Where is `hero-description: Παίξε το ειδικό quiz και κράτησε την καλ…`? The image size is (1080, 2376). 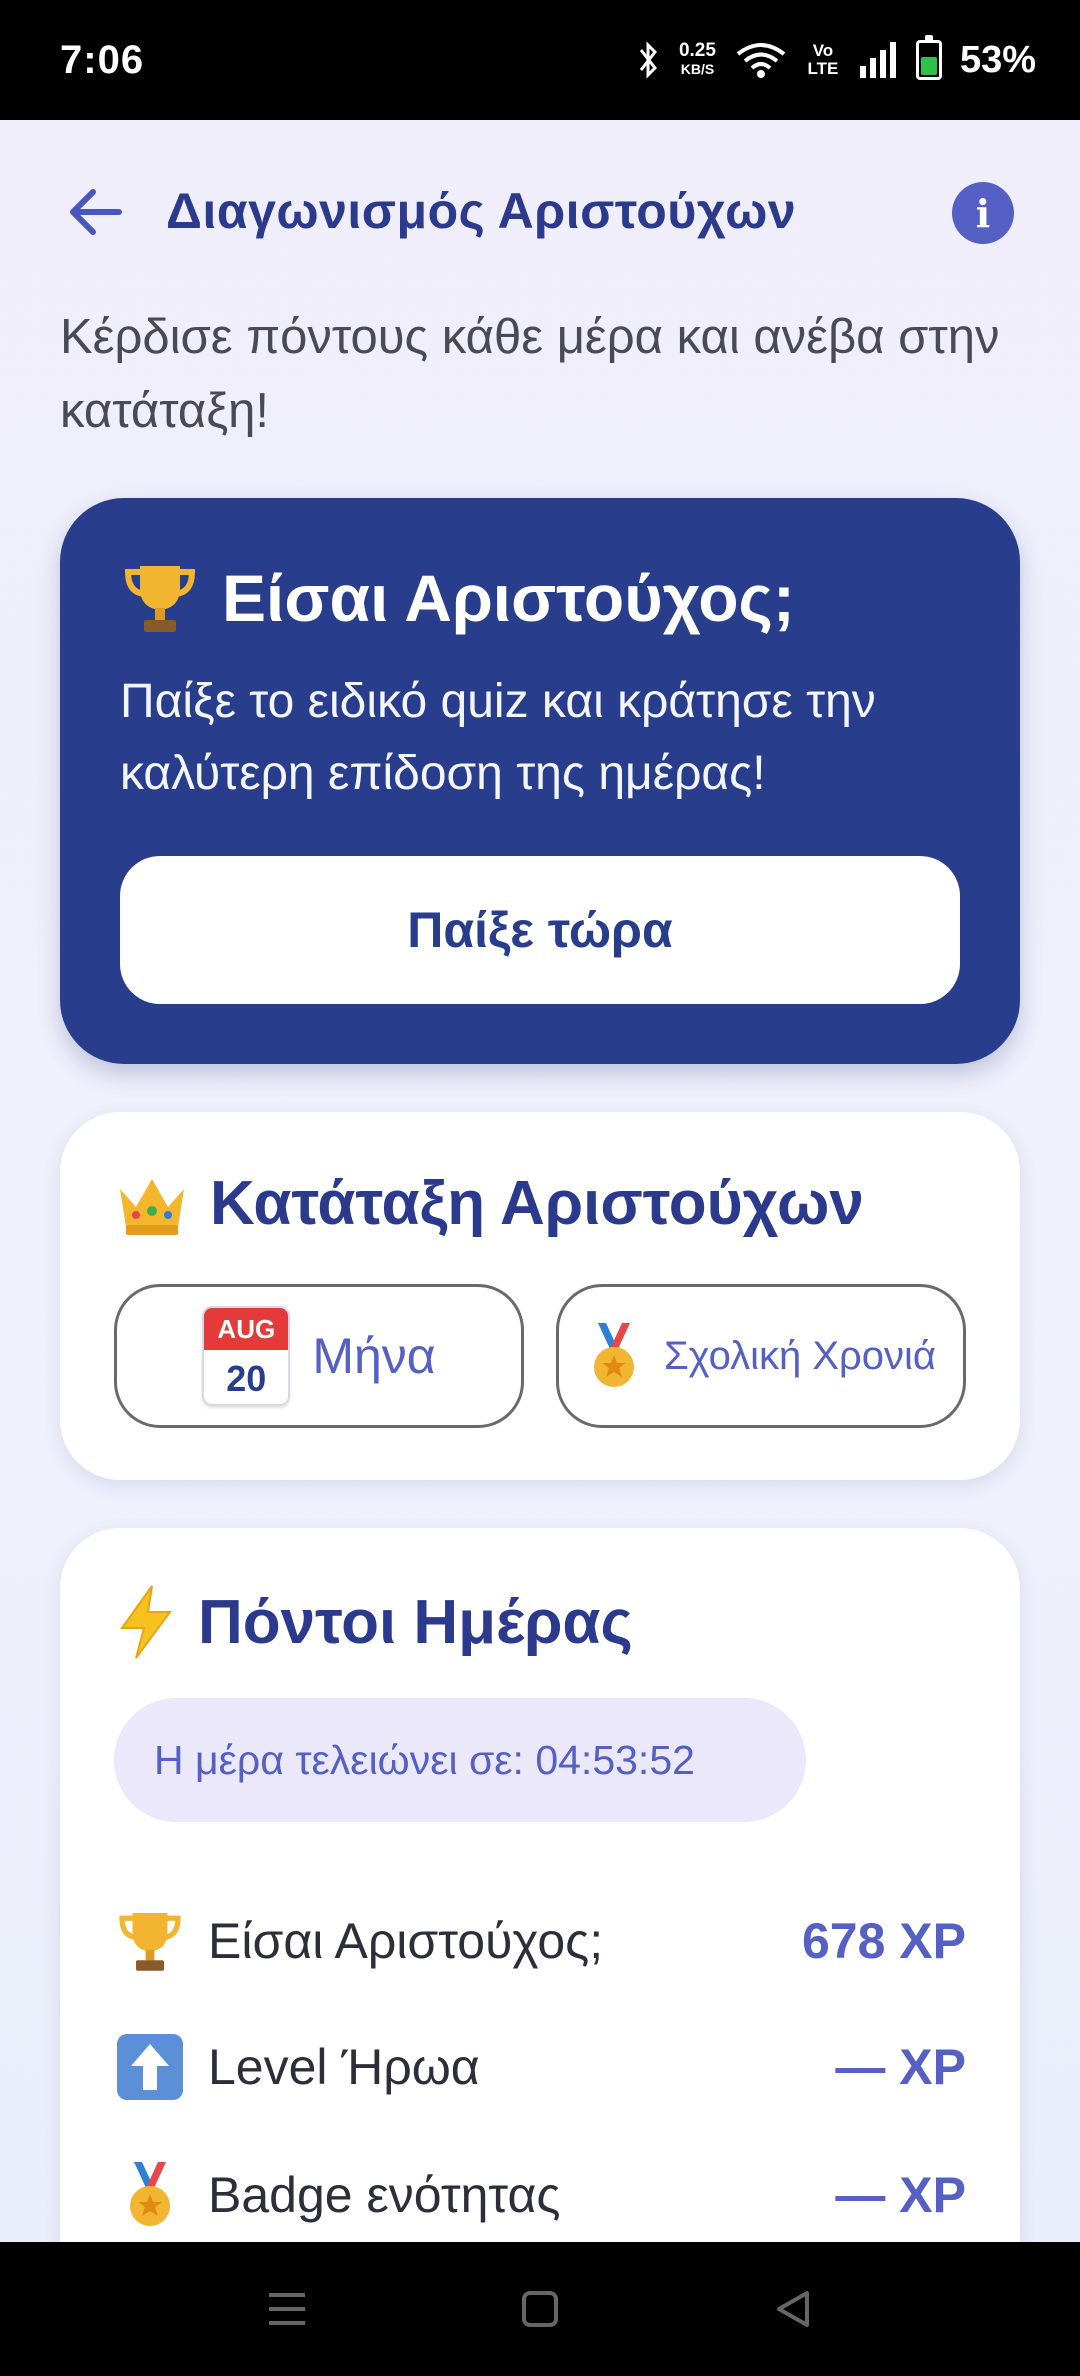 hero-description: Παίξε το ειδικό quiz και κράτησε την καλ… is located at coordinates (498, 737).